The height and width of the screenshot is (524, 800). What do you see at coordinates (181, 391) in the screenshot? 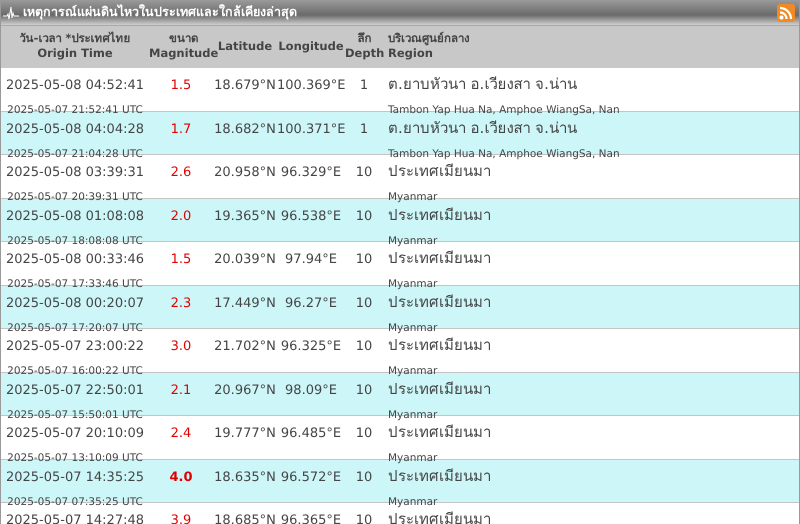
I see `magnitude: 2.1` at bounding box center [181, 391].